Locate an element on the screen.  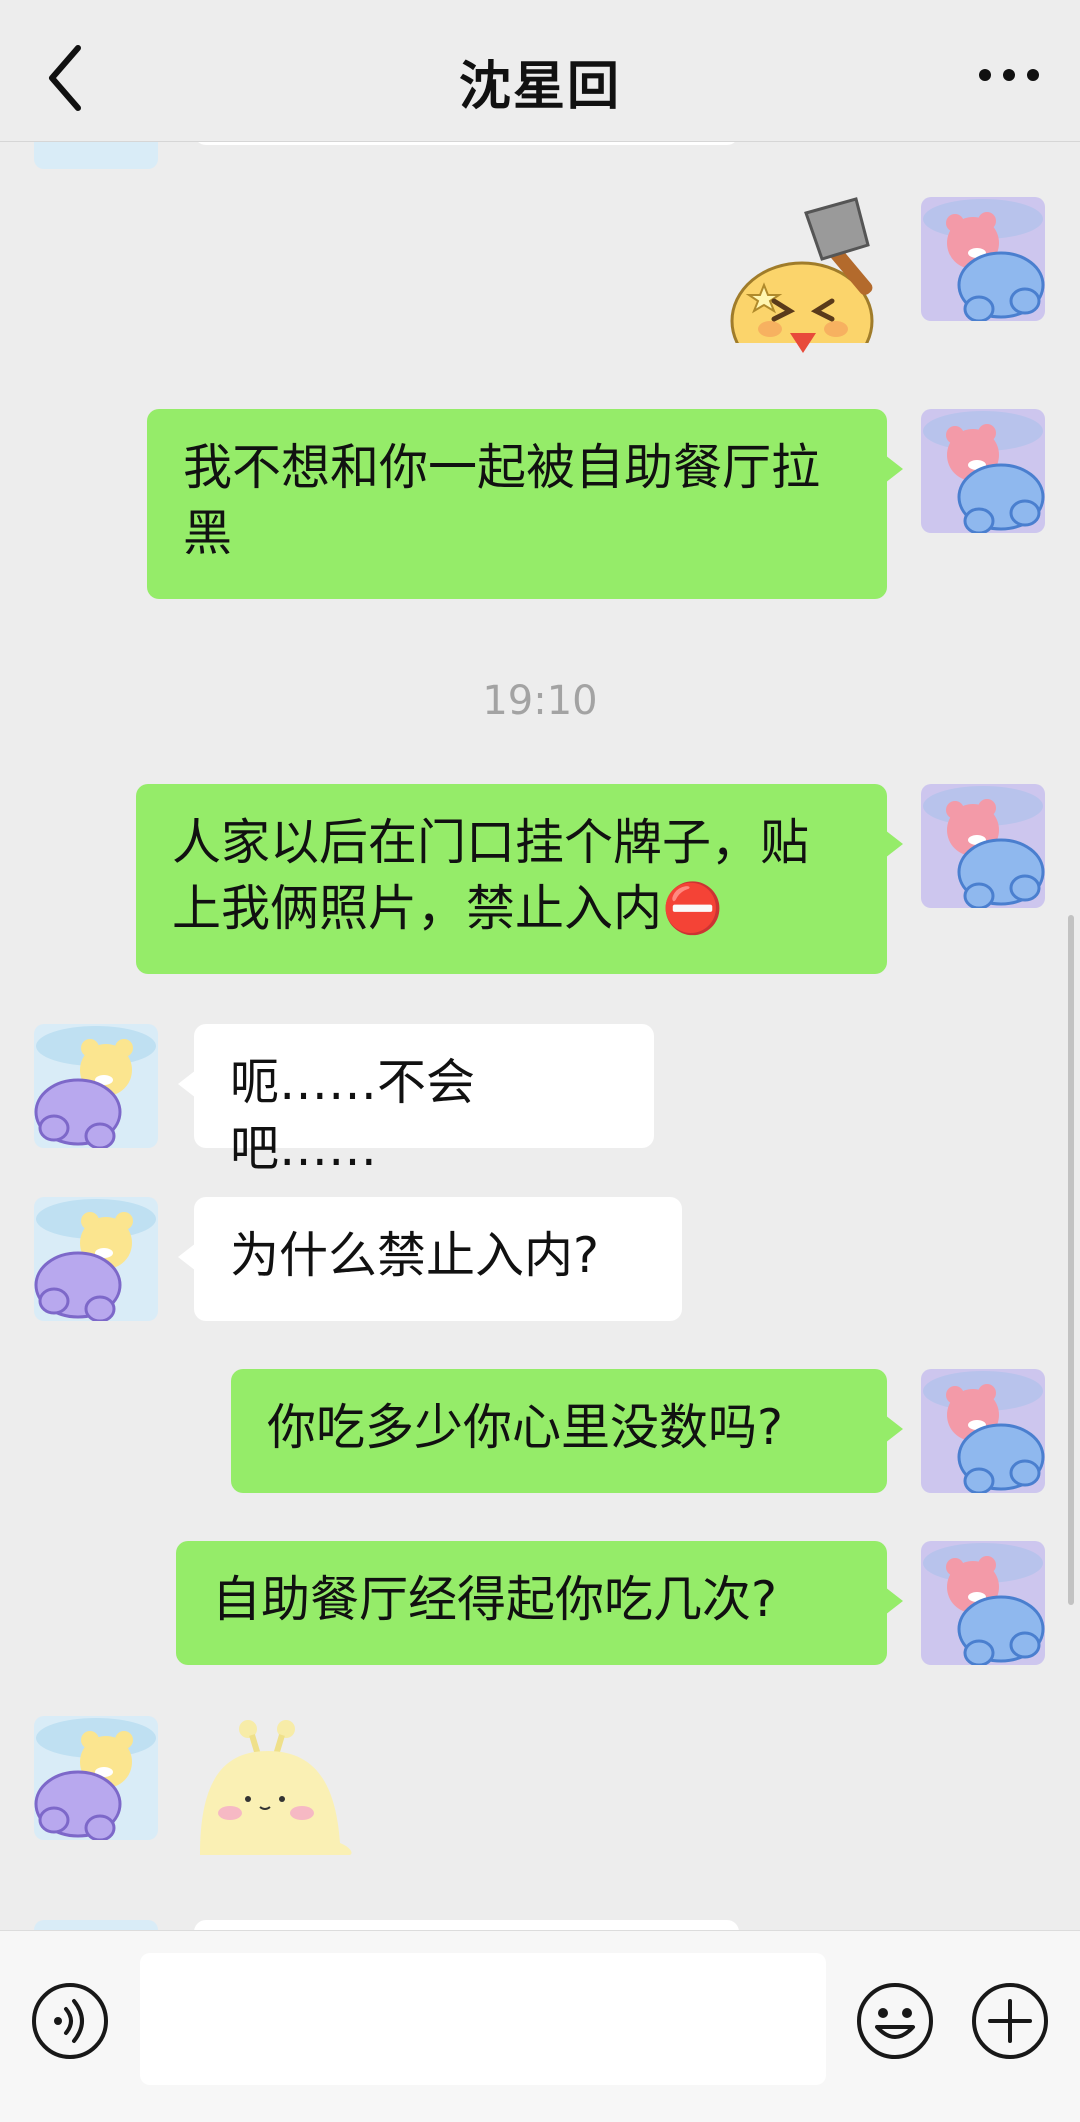
message-input is located at coordinates (483, 2019).